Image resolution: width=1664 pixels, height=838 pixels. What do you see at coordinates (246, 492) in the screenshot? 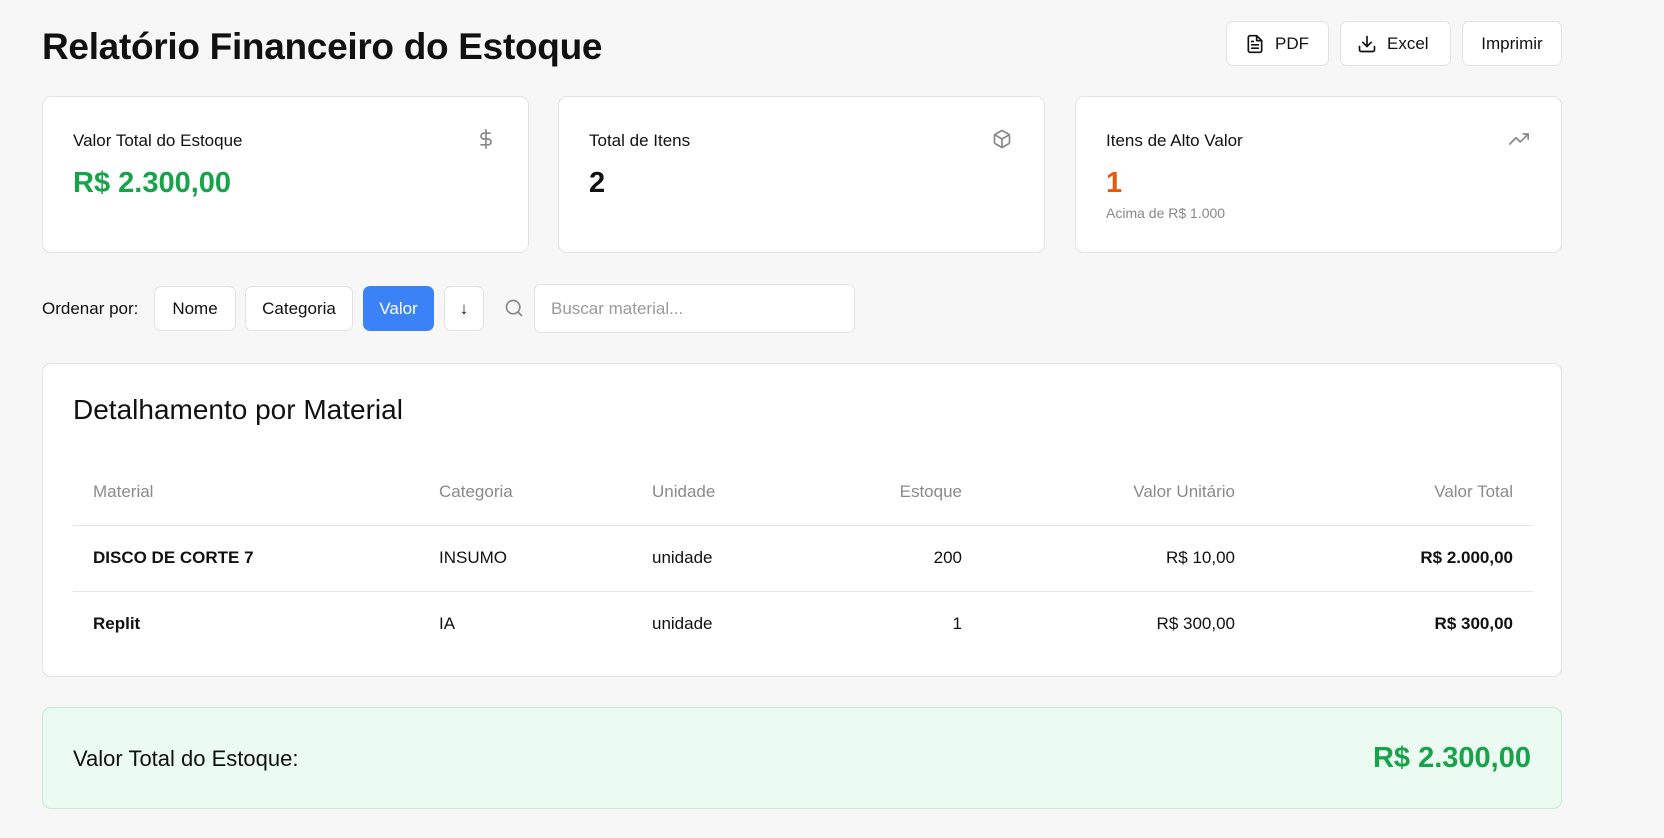
I see `column-header-material: Material` at bounding box center [246, 492].